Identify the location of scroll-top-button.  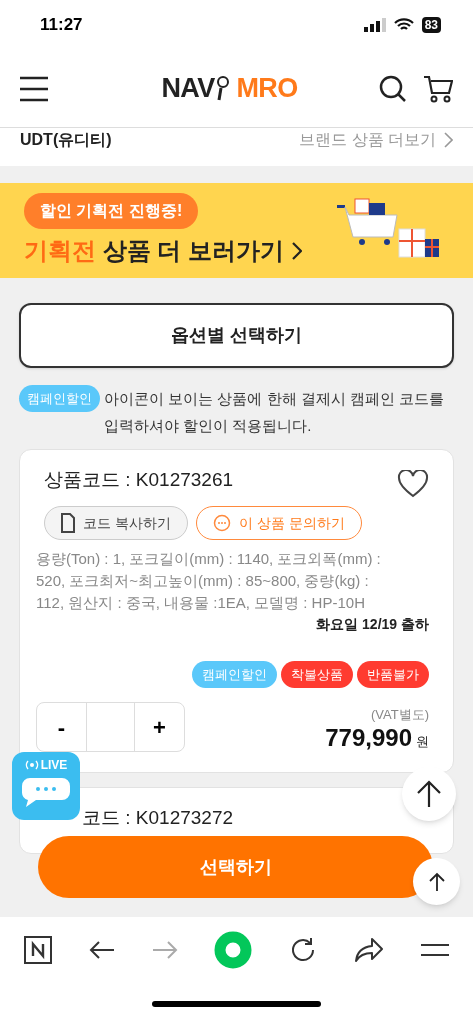
(436, 881).